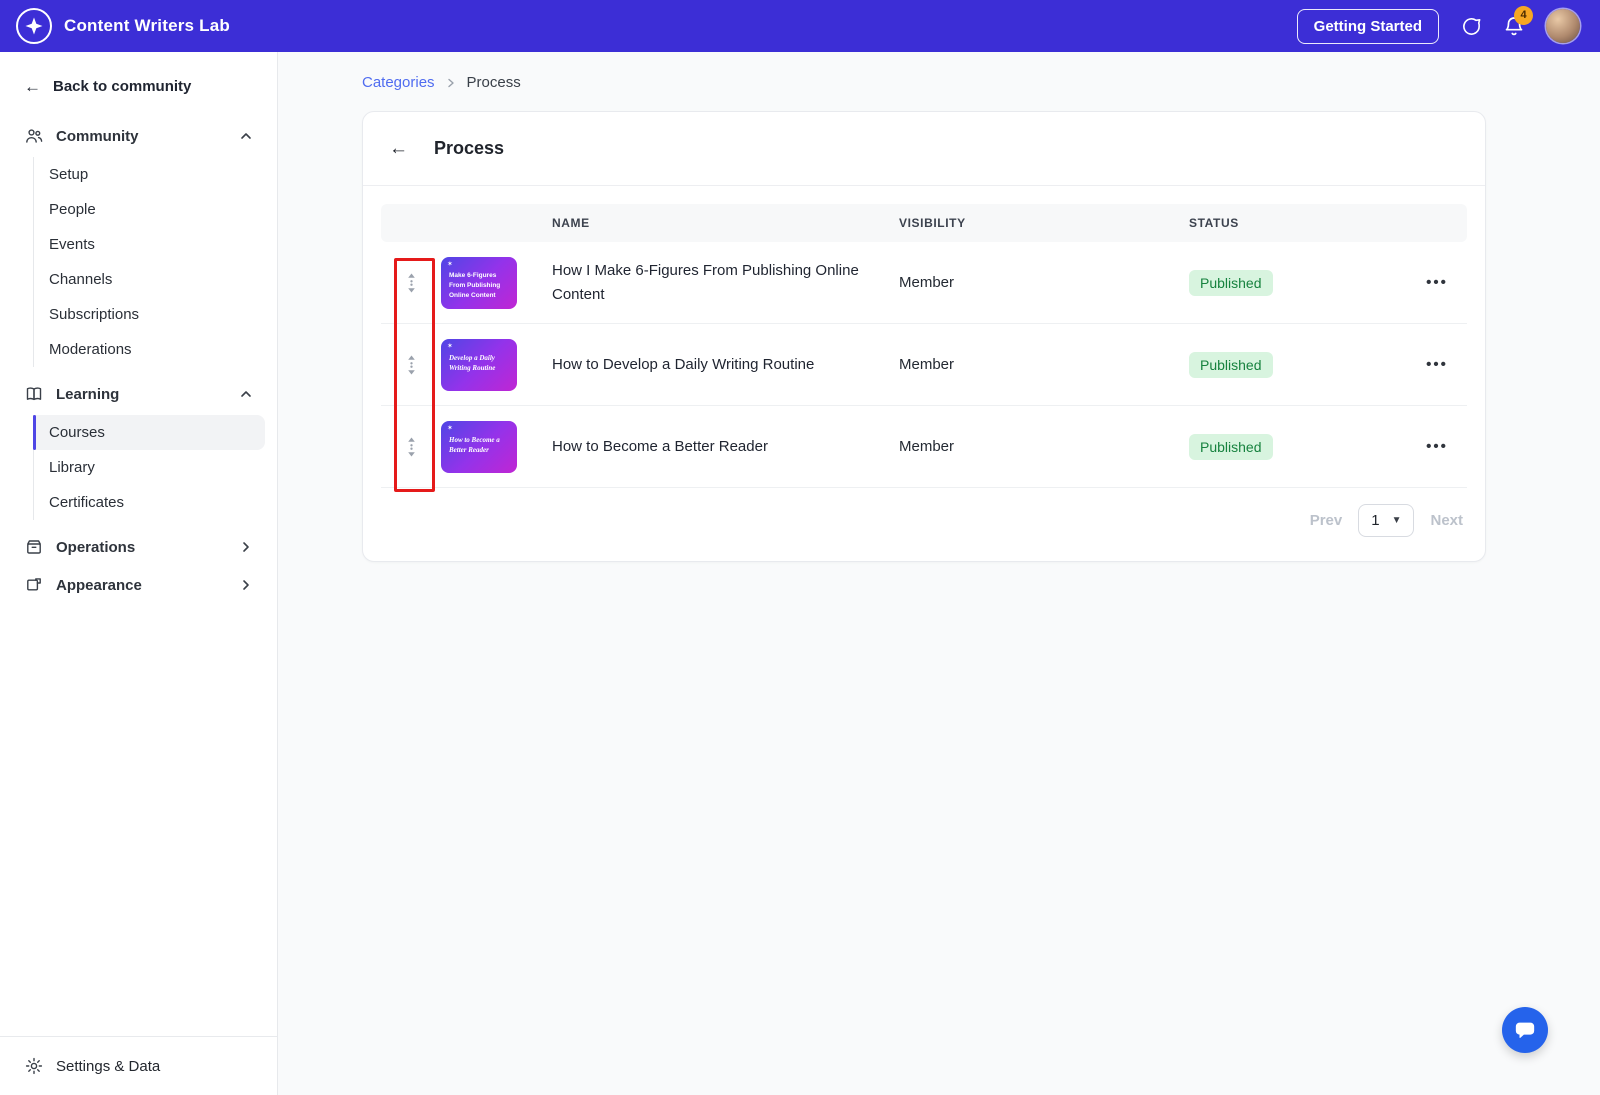 Image resolution: width=1600 pixels, height=1095 pixels. I want to click on brand: Content Writers Lab, so click(123, 26).